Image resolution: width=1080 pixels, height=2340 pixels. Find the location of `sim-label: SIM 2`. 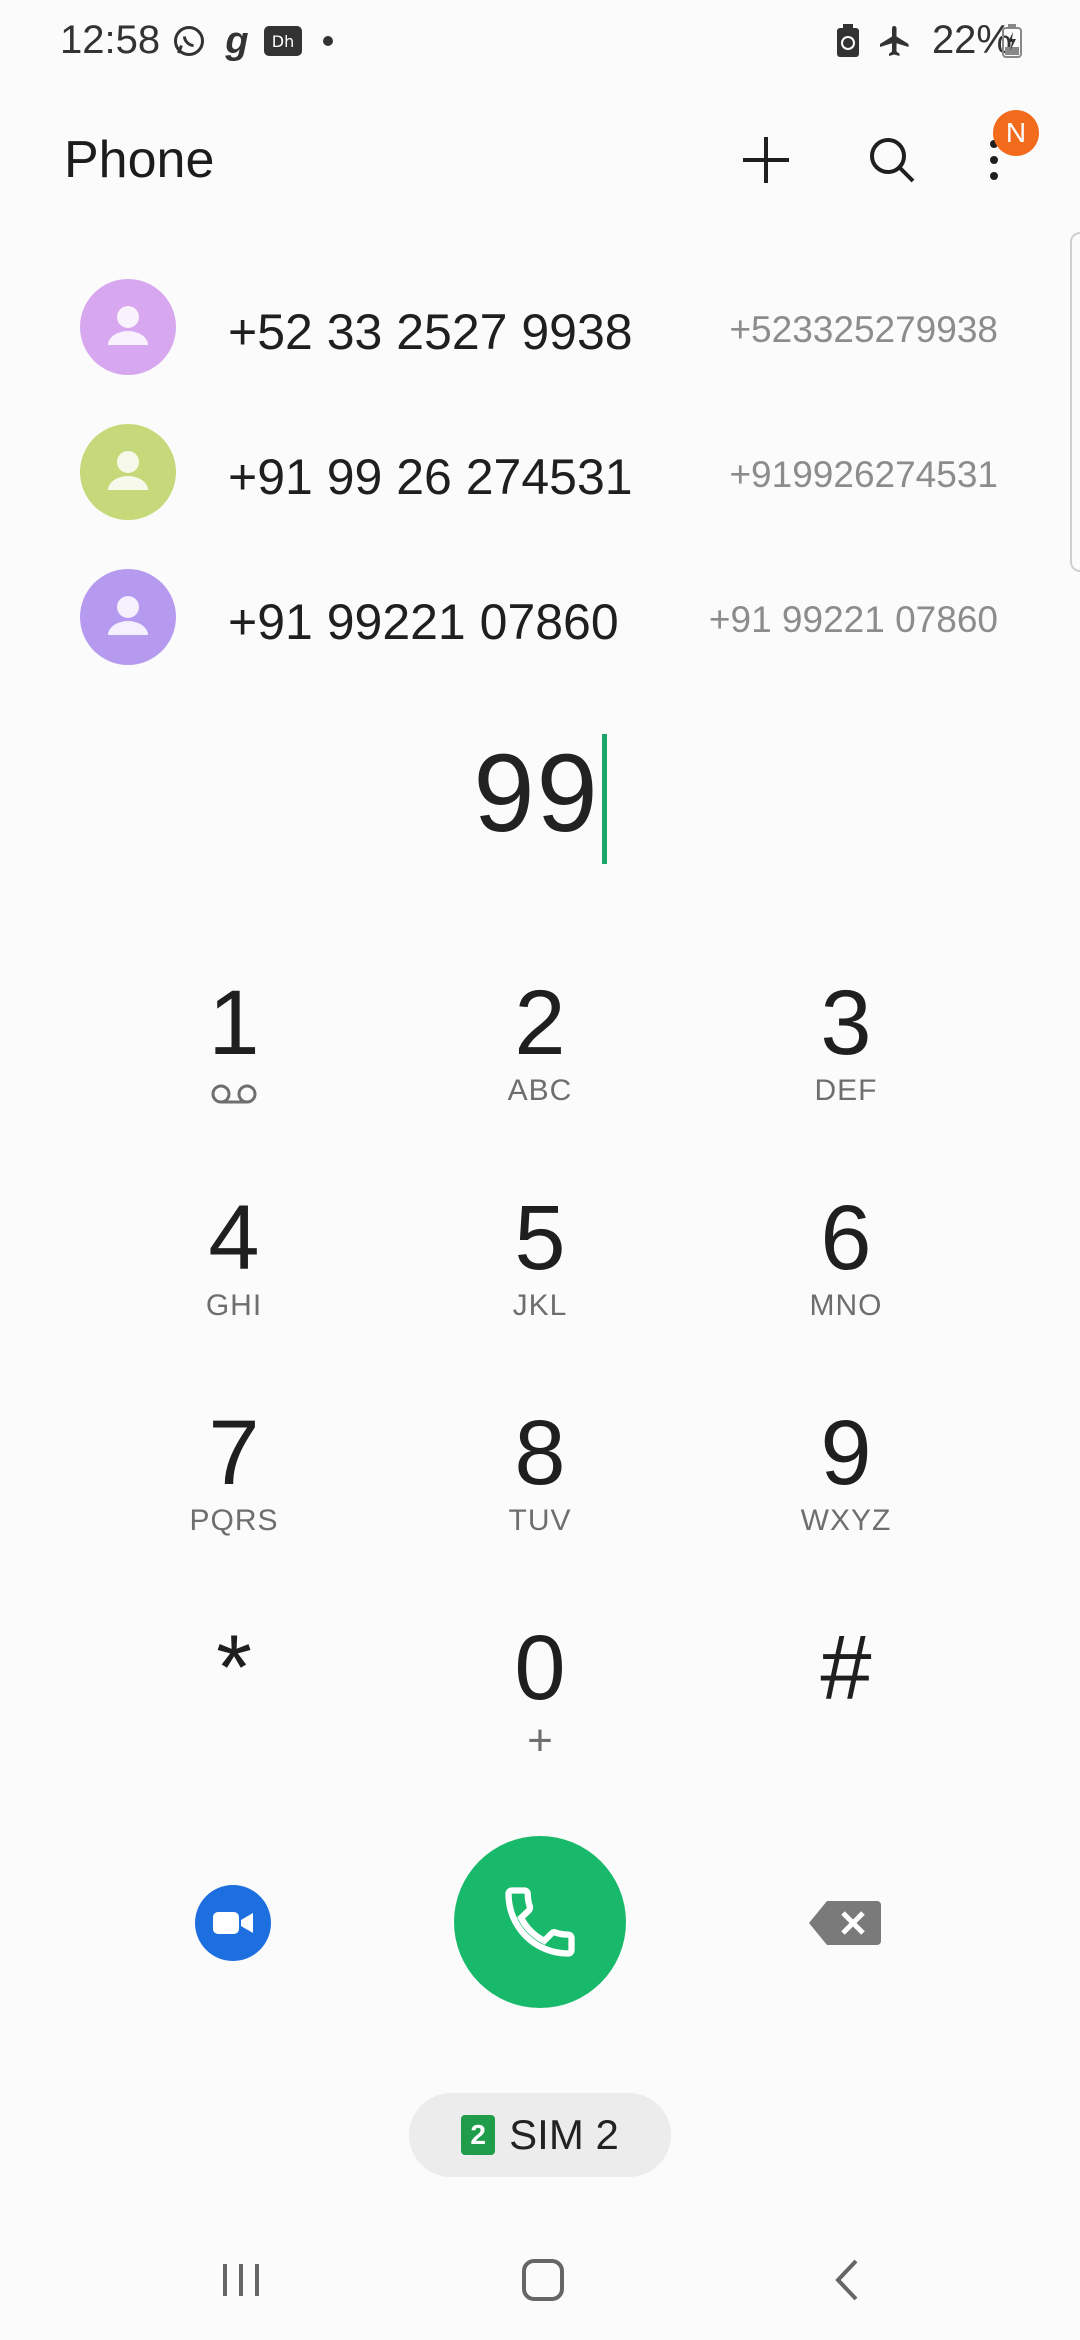

sim-label: SIM 2 is located at coordinates (564, 2134).